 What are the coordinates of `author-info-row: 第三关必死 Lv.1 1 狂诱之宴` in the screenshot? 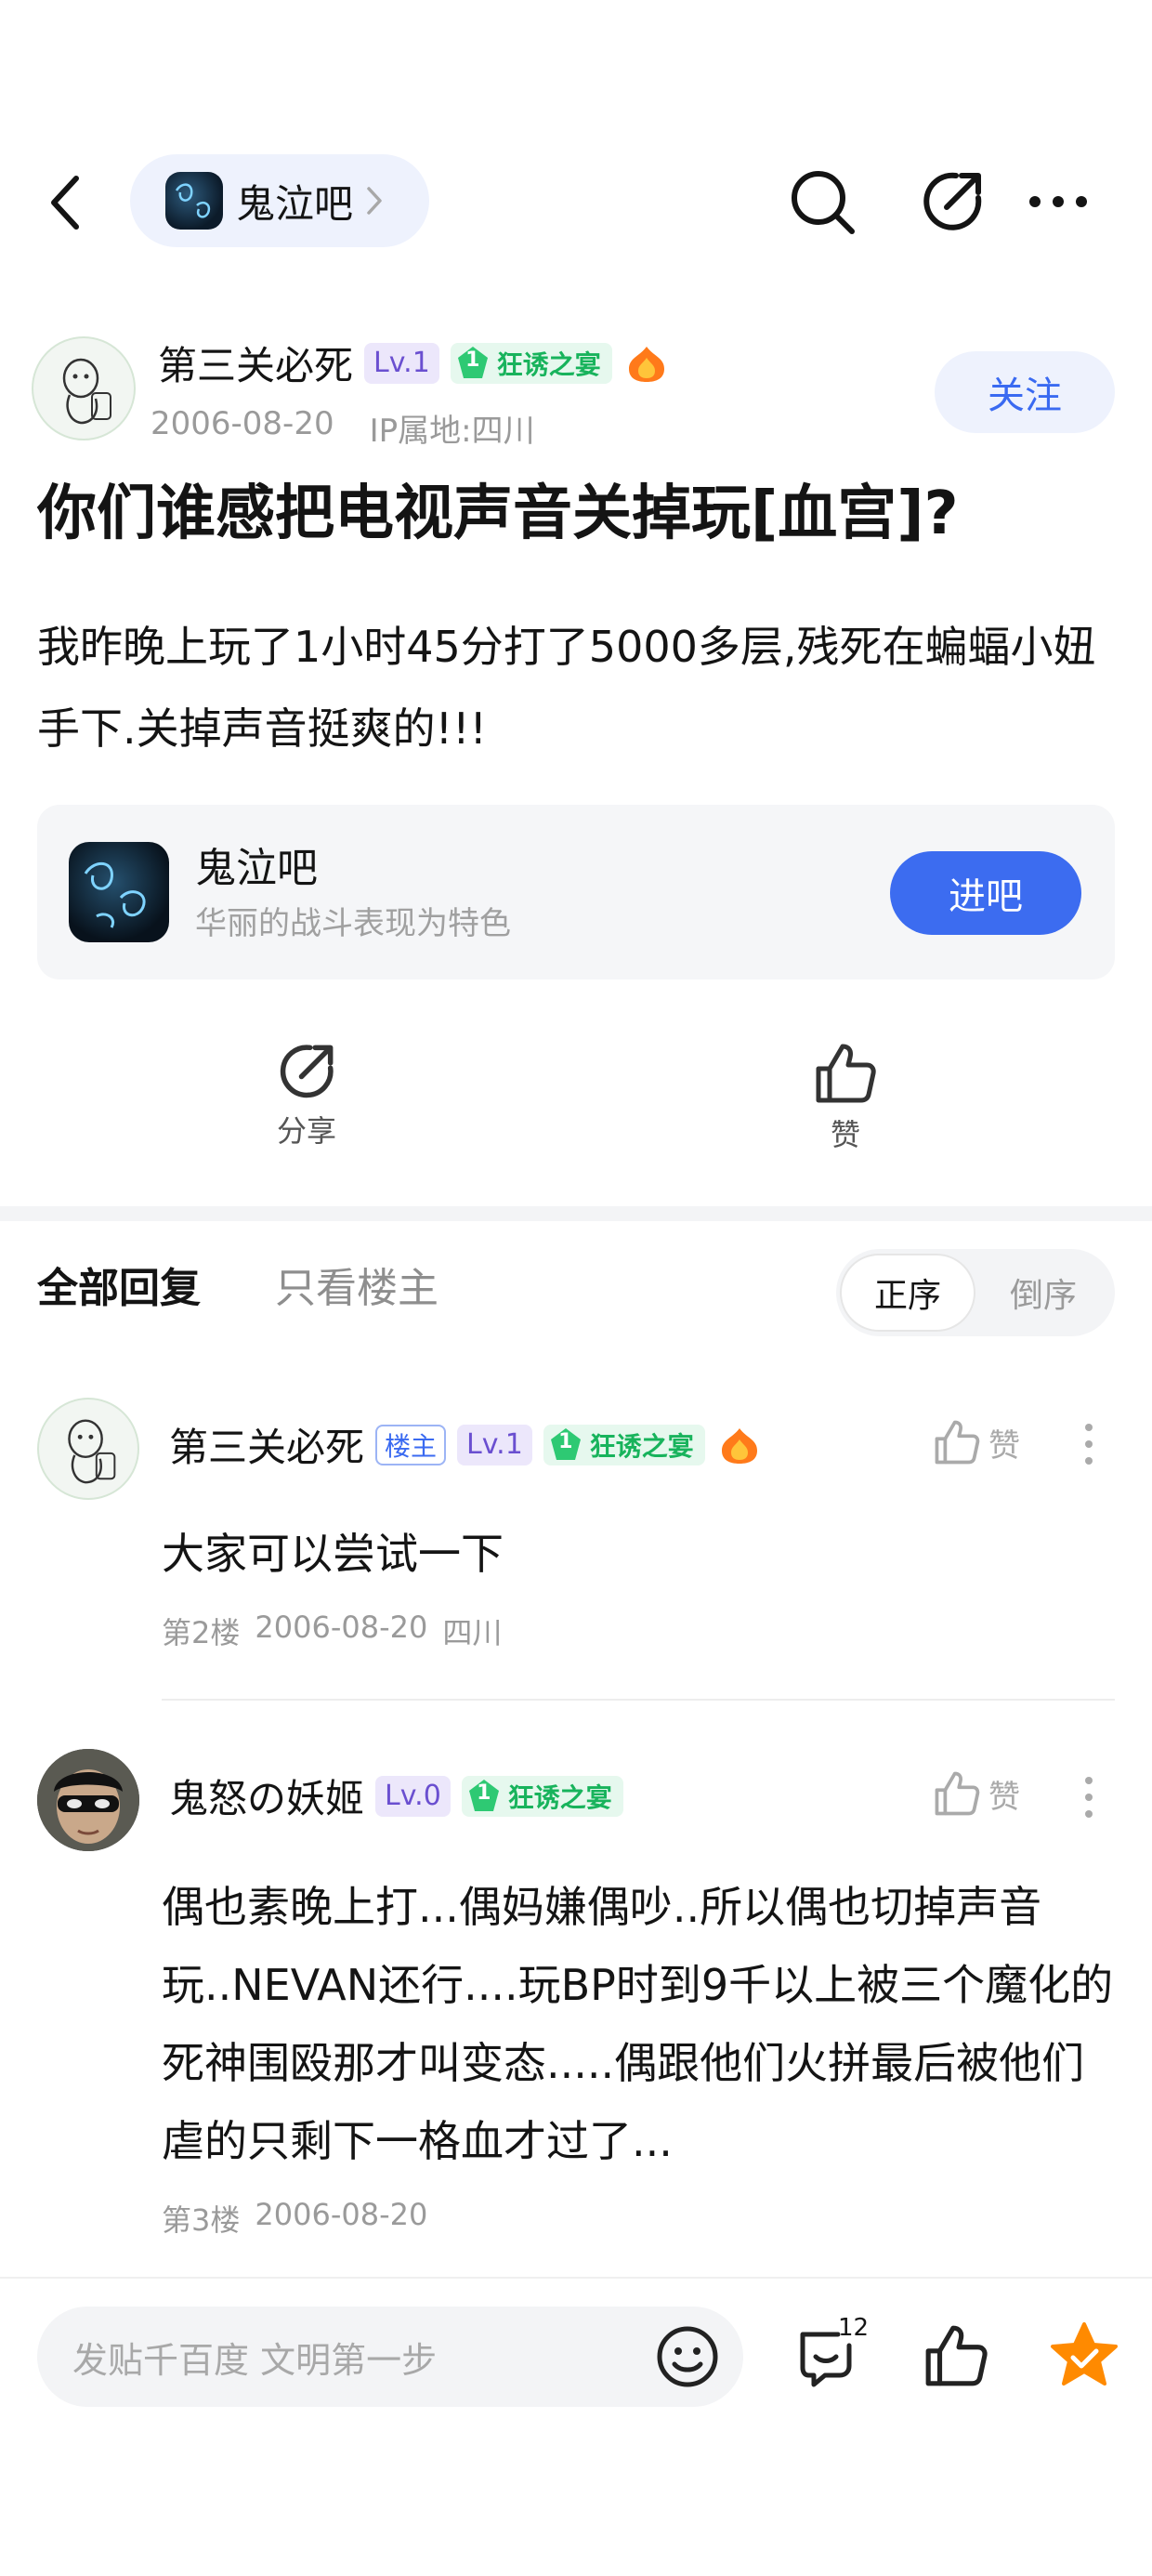 It's located at (414, 363).